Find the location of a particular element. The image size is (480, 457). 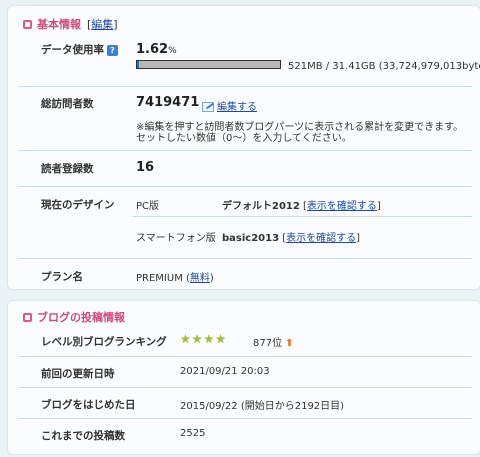

started-label: ブログをはじめた日 is located at coordinates (88, 405).